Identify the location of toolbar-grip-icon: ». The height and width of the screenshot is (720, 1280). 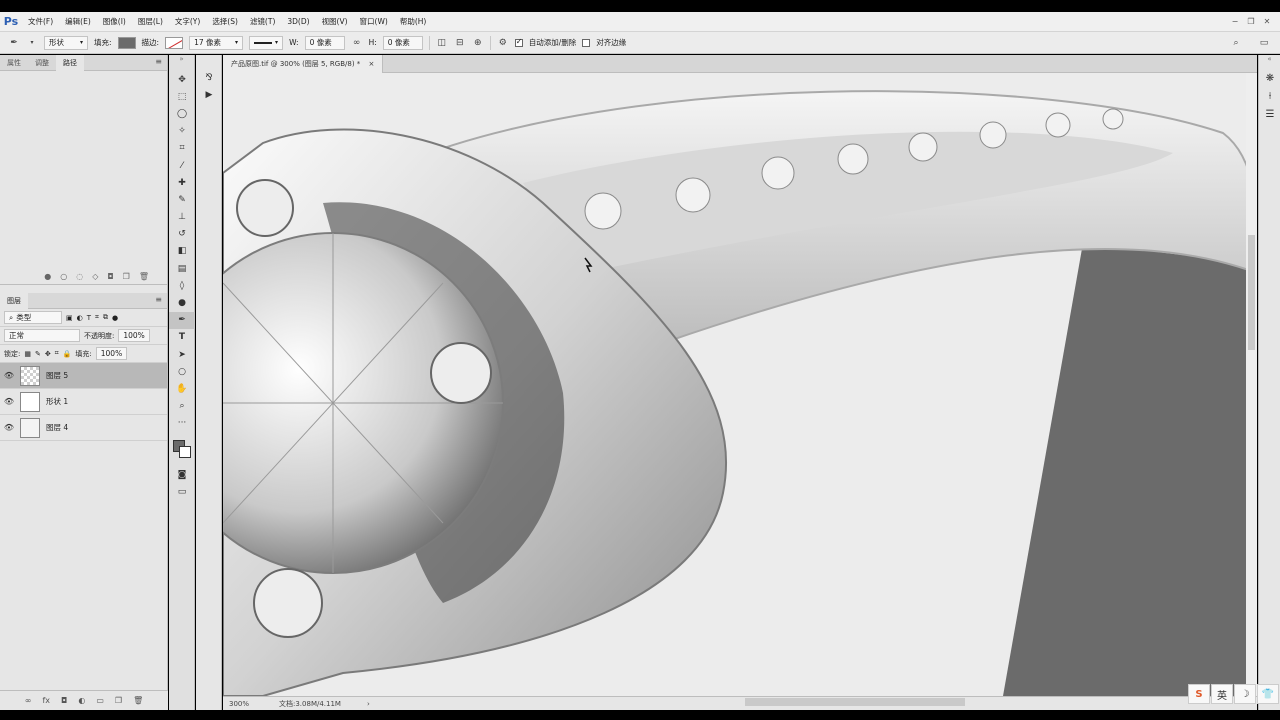
(181, 63).